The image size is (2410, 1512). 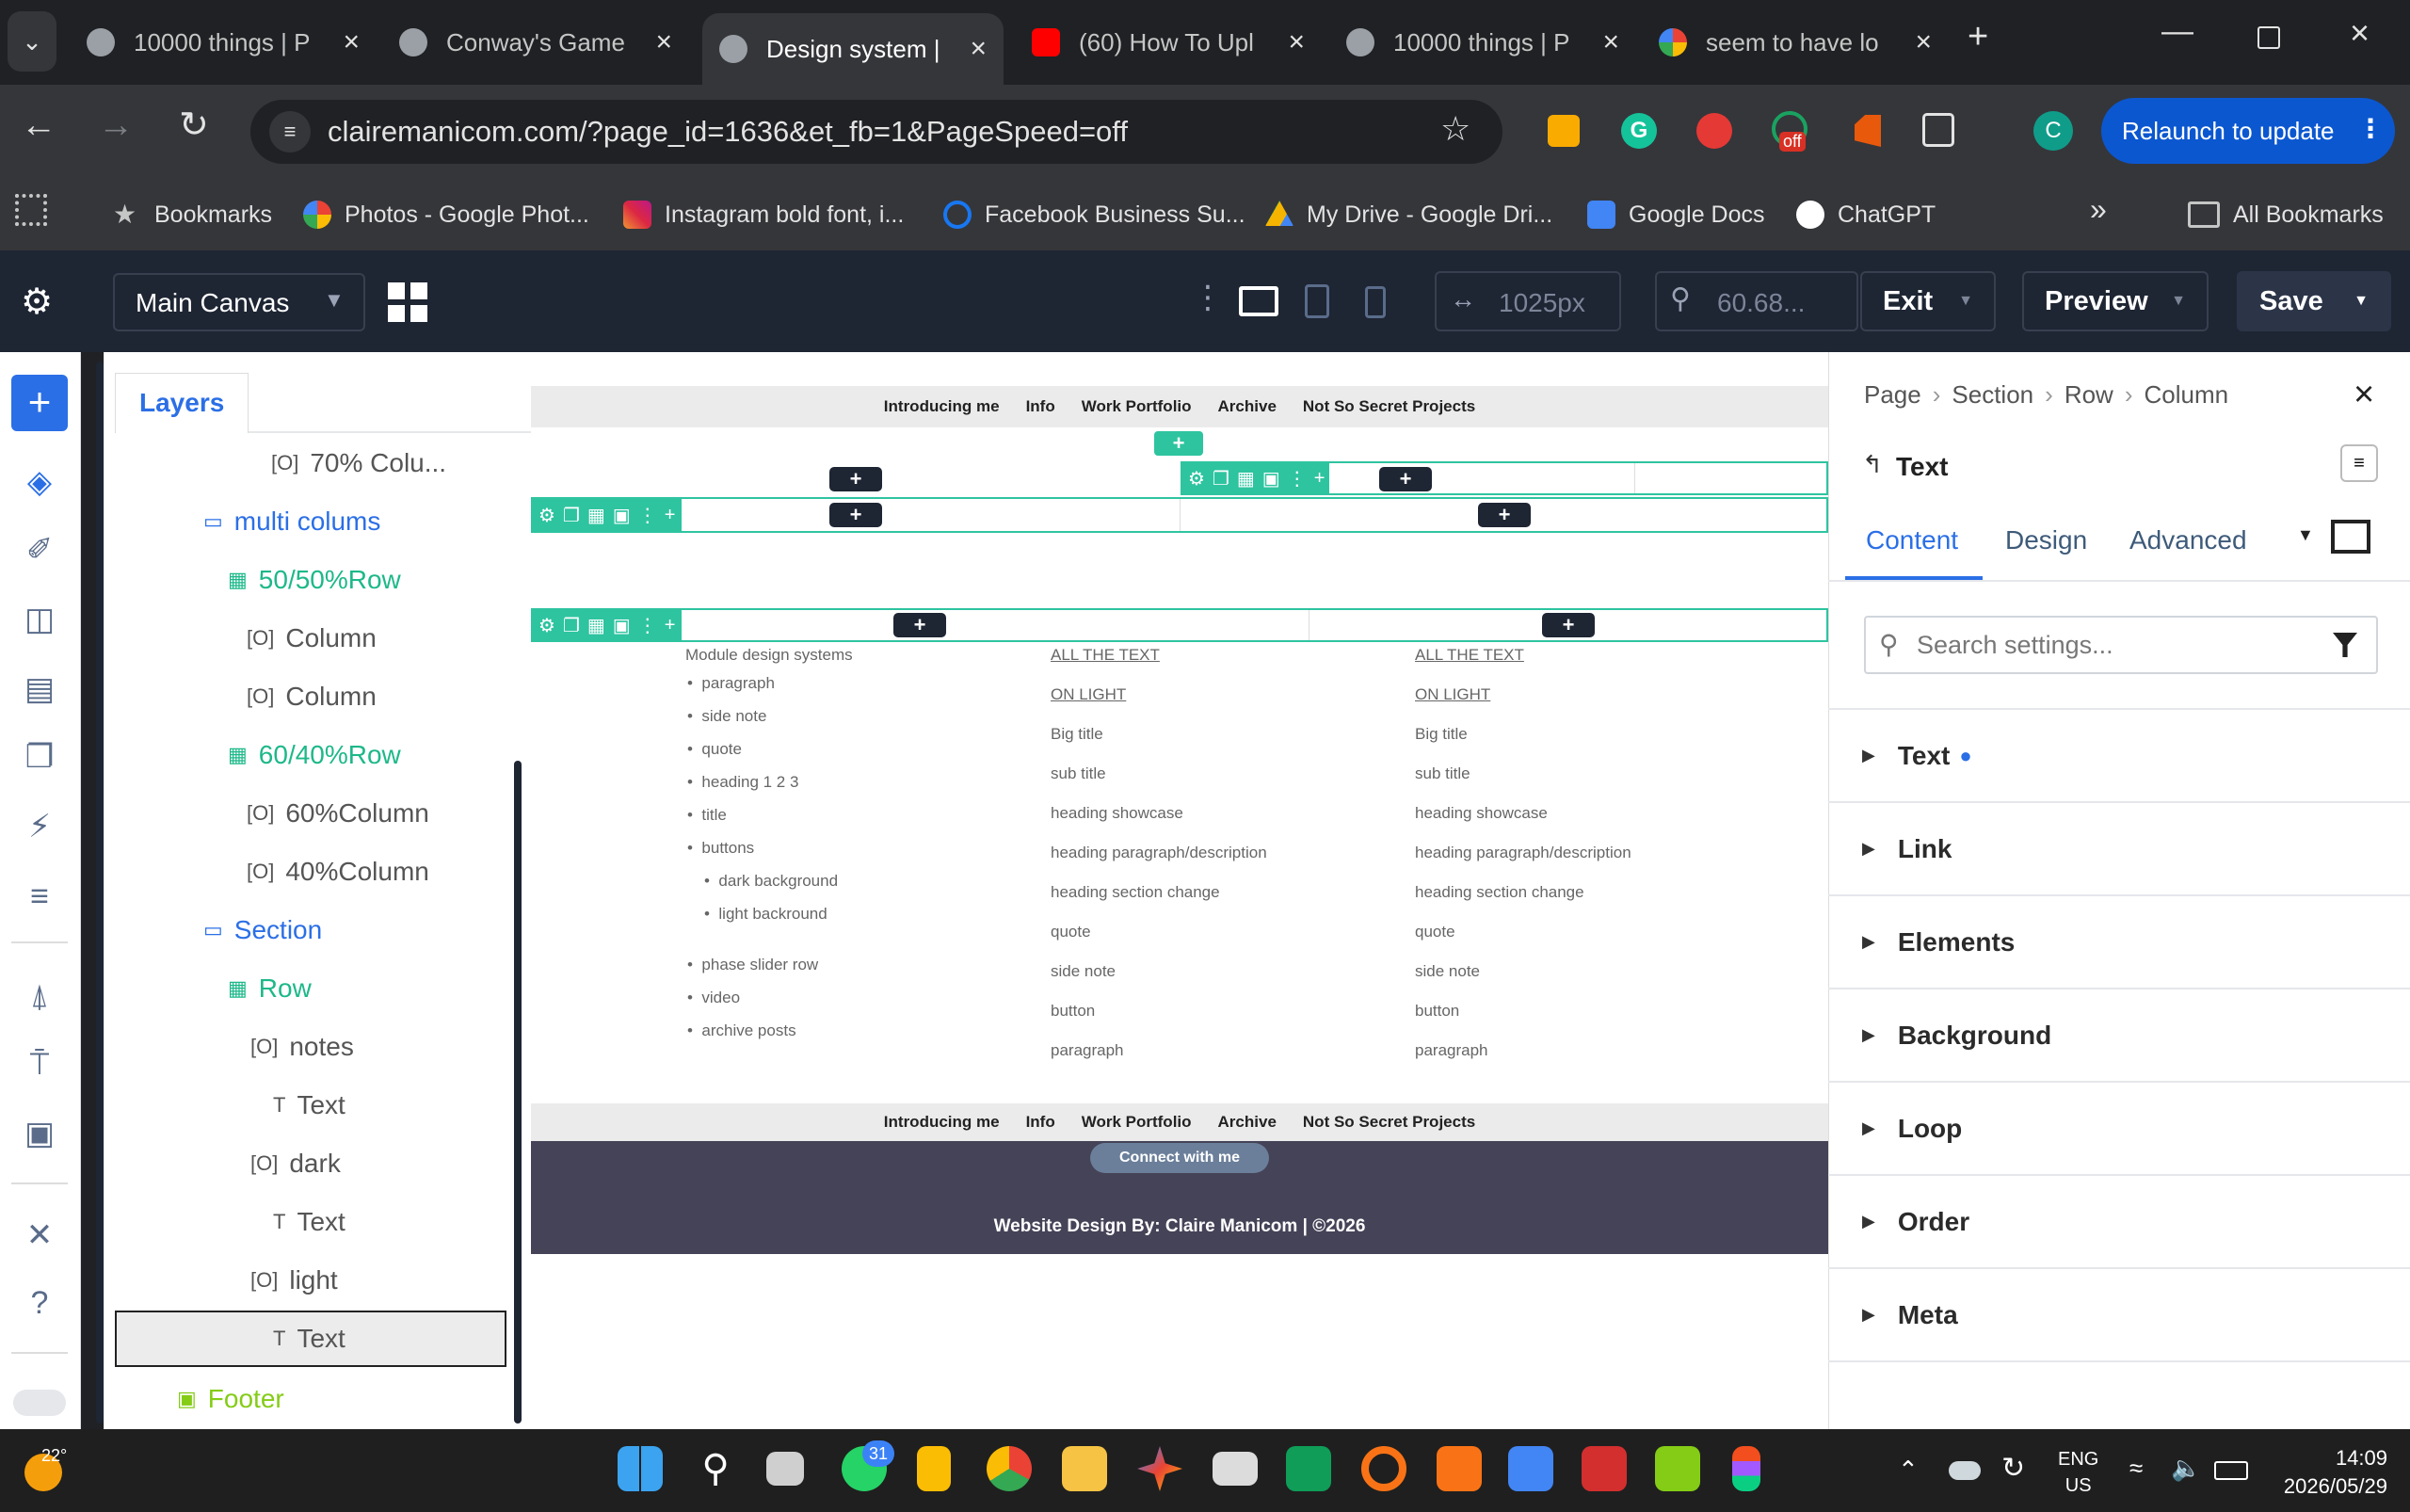 I want to click on tab-design: Design, so click(x=2046, y=540).